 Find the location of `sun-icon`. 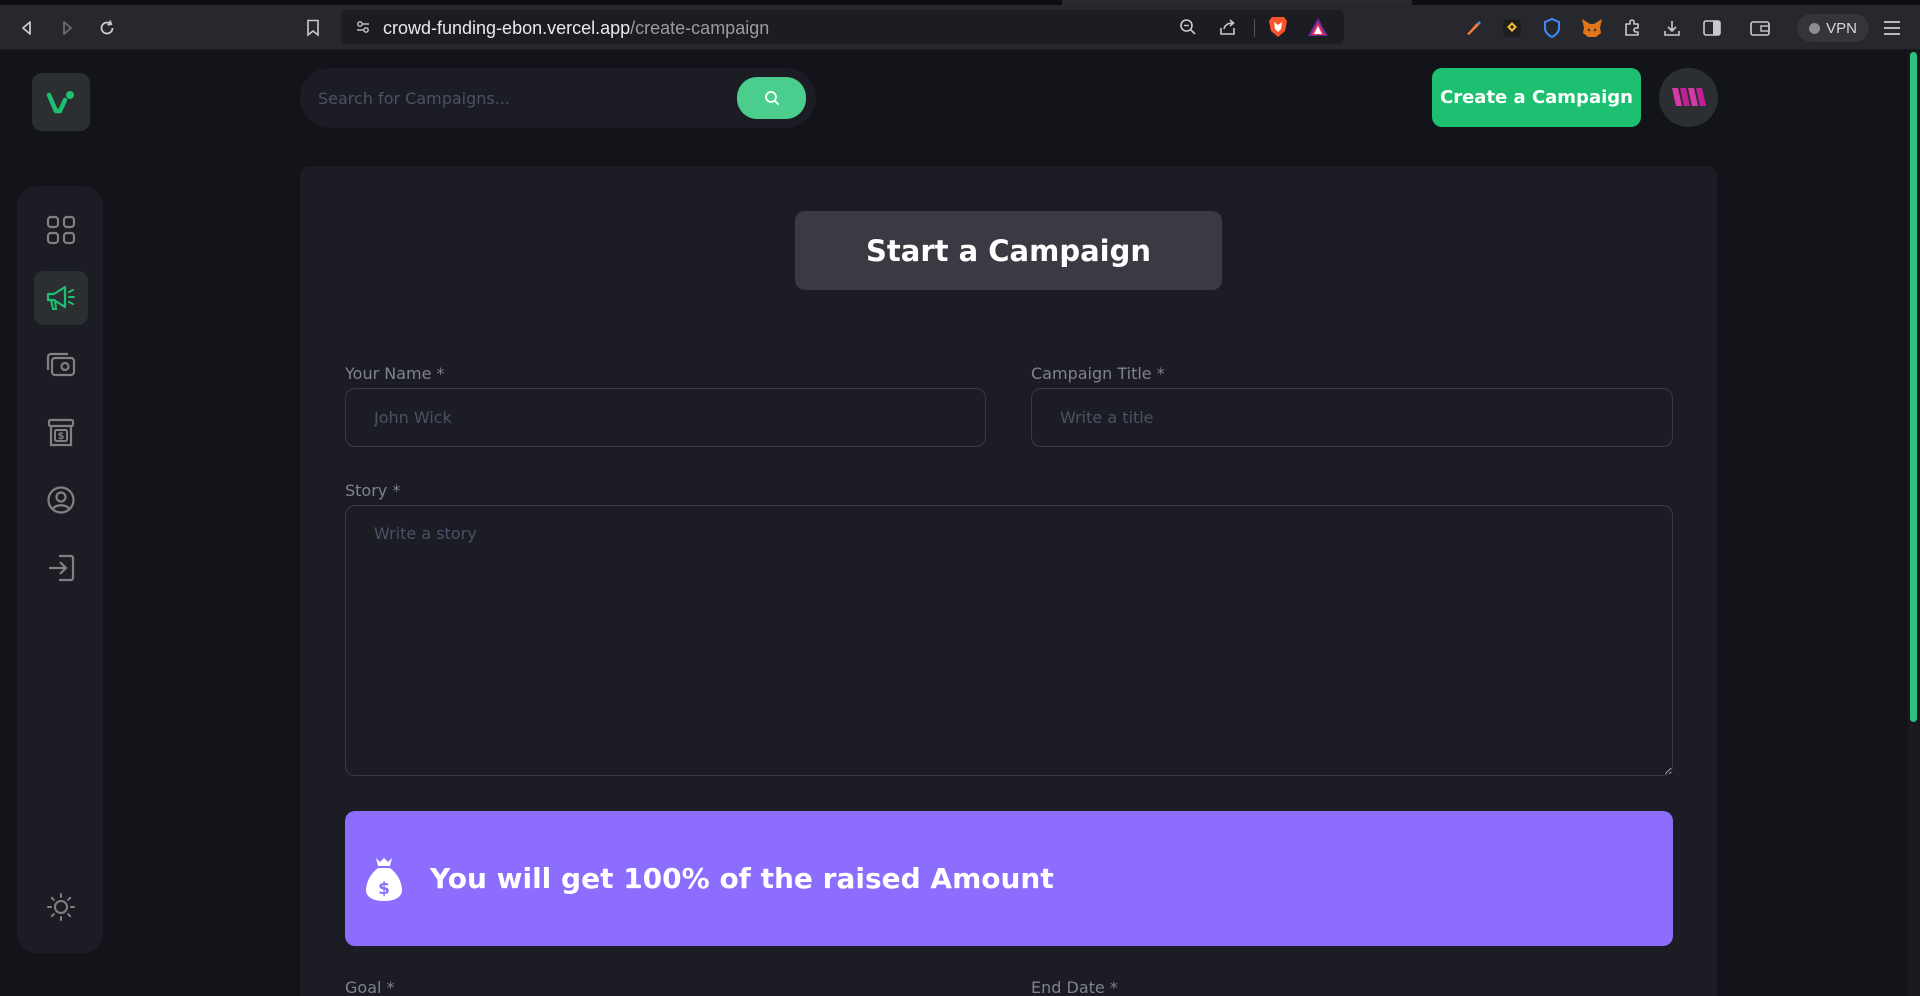

sun-icon is located at coordinates (61, 907).